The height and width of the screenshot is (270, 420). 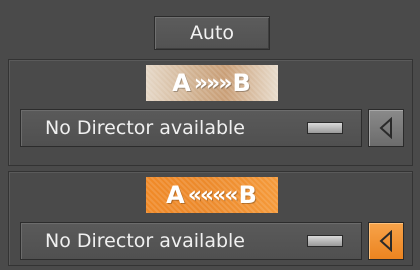 I want to click on side-arrow-button-b-to-a, so click(x=386, y=241).